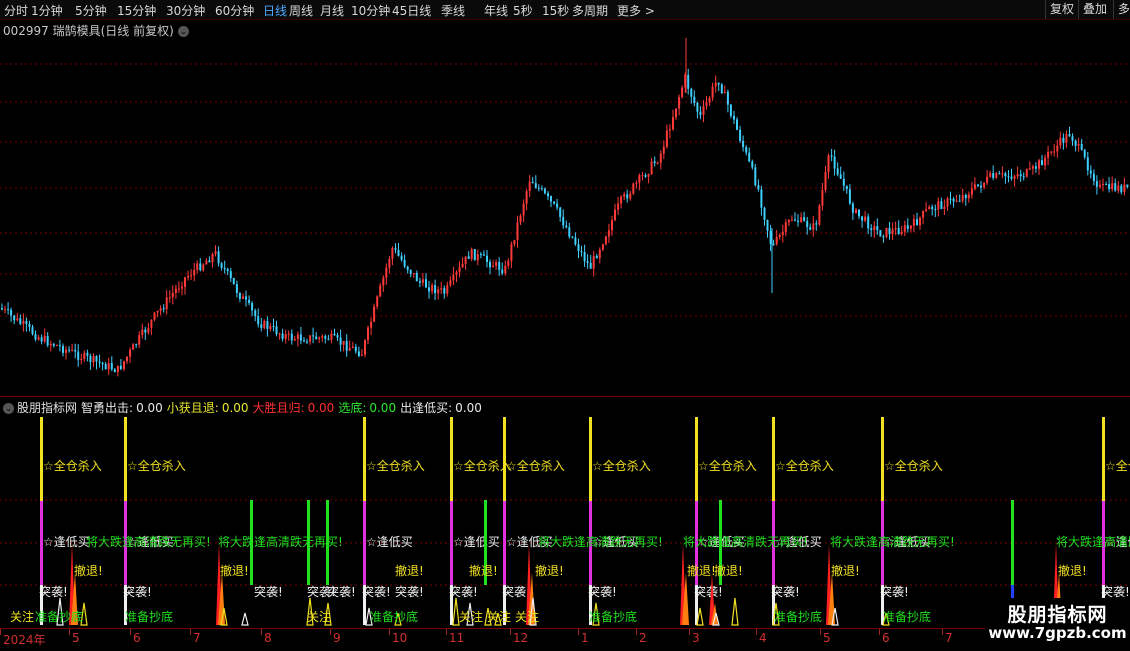  Describe the element at coordinates (409, 591) in the screenshot. I see `signal-label-breakout: 突袭!` at that location.